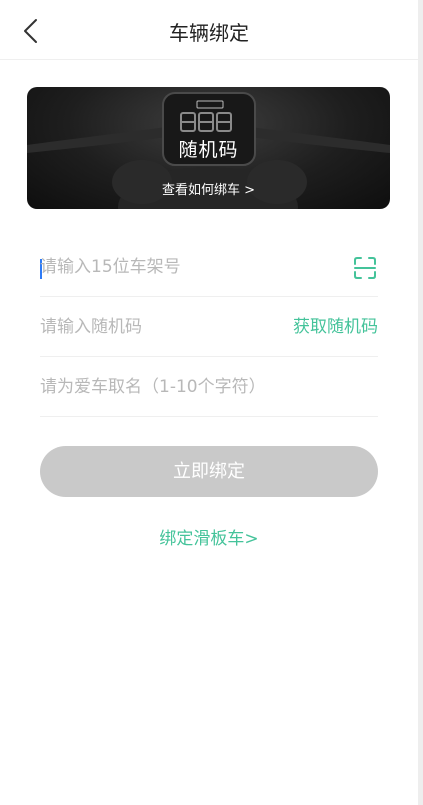  I want to click on bind-now-button: 立即绑定, so click(209, 471).